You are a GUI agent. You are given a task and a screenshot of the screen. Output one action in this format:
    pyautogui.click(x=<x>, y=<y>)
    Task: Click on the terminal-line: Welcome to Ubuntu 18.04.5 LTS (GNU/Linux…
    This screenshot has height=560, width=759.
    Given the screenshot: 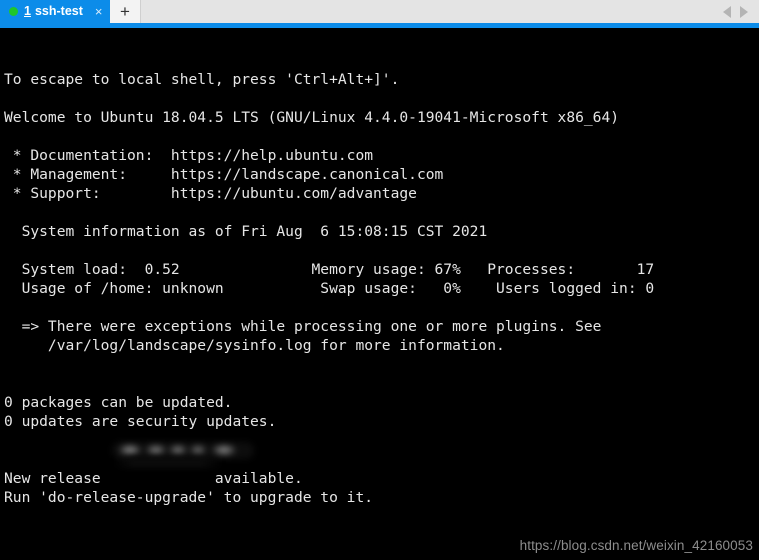 What is the action you would take?
    pyautogui.click(x=312, y=117)
    